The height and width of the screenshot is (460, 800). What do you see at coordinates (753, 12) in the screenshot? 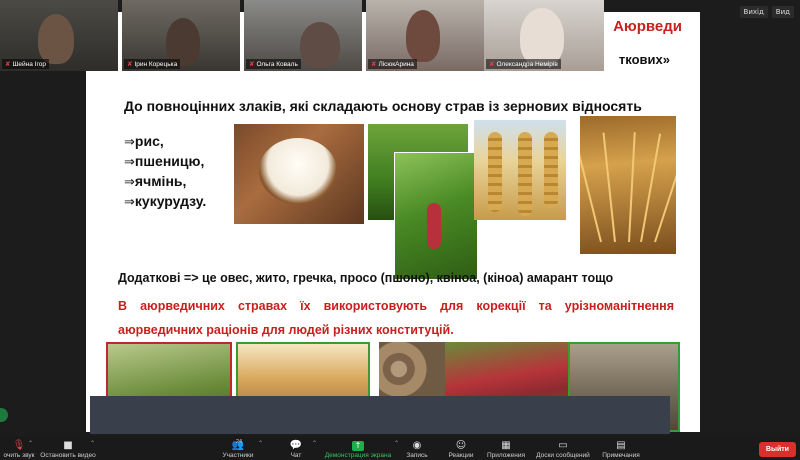
I see `exit-view-button: Вихід` at bounding box center [753, 12].